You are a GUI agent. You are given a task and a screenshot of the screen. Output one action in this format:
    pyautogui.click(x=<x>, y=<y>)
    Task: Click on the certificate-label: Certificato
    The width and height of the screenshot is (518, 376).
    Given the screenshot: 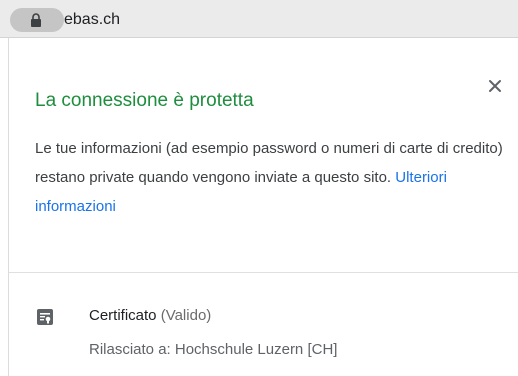 What is the action you would take?
    pyautogui.click(x=123, y=315)
    